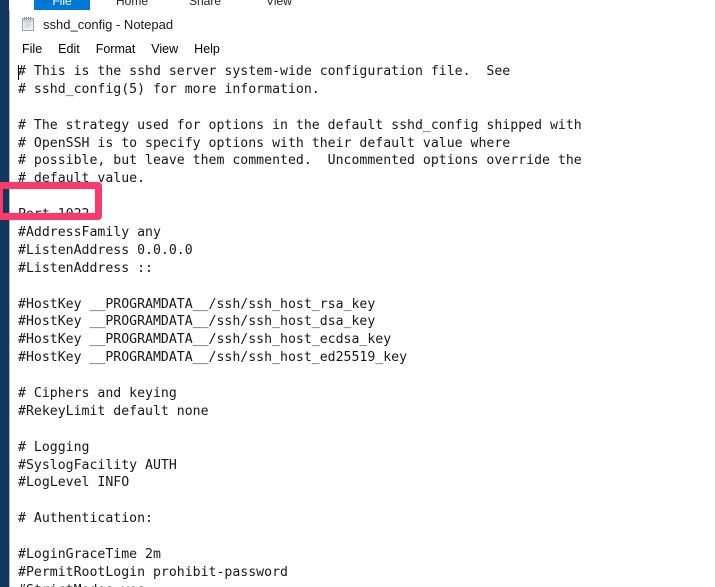 The height and width of the screenshot is (587, 715). What do you see at coordinates (97, 465) in the screenshot?
I see `code-line: #SyslogFacility AUTH` at bounding box center [97, 465].